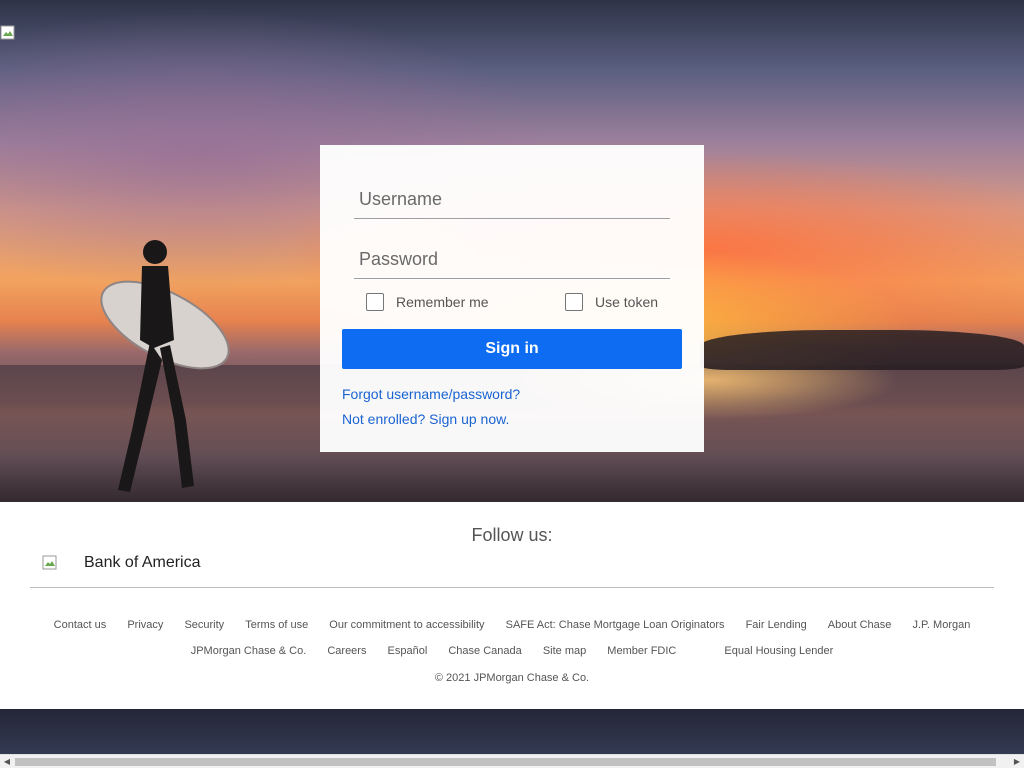 This screenshot has height=768, width=1024. I want to click on footer-link: About Chase, so click(860, 625).